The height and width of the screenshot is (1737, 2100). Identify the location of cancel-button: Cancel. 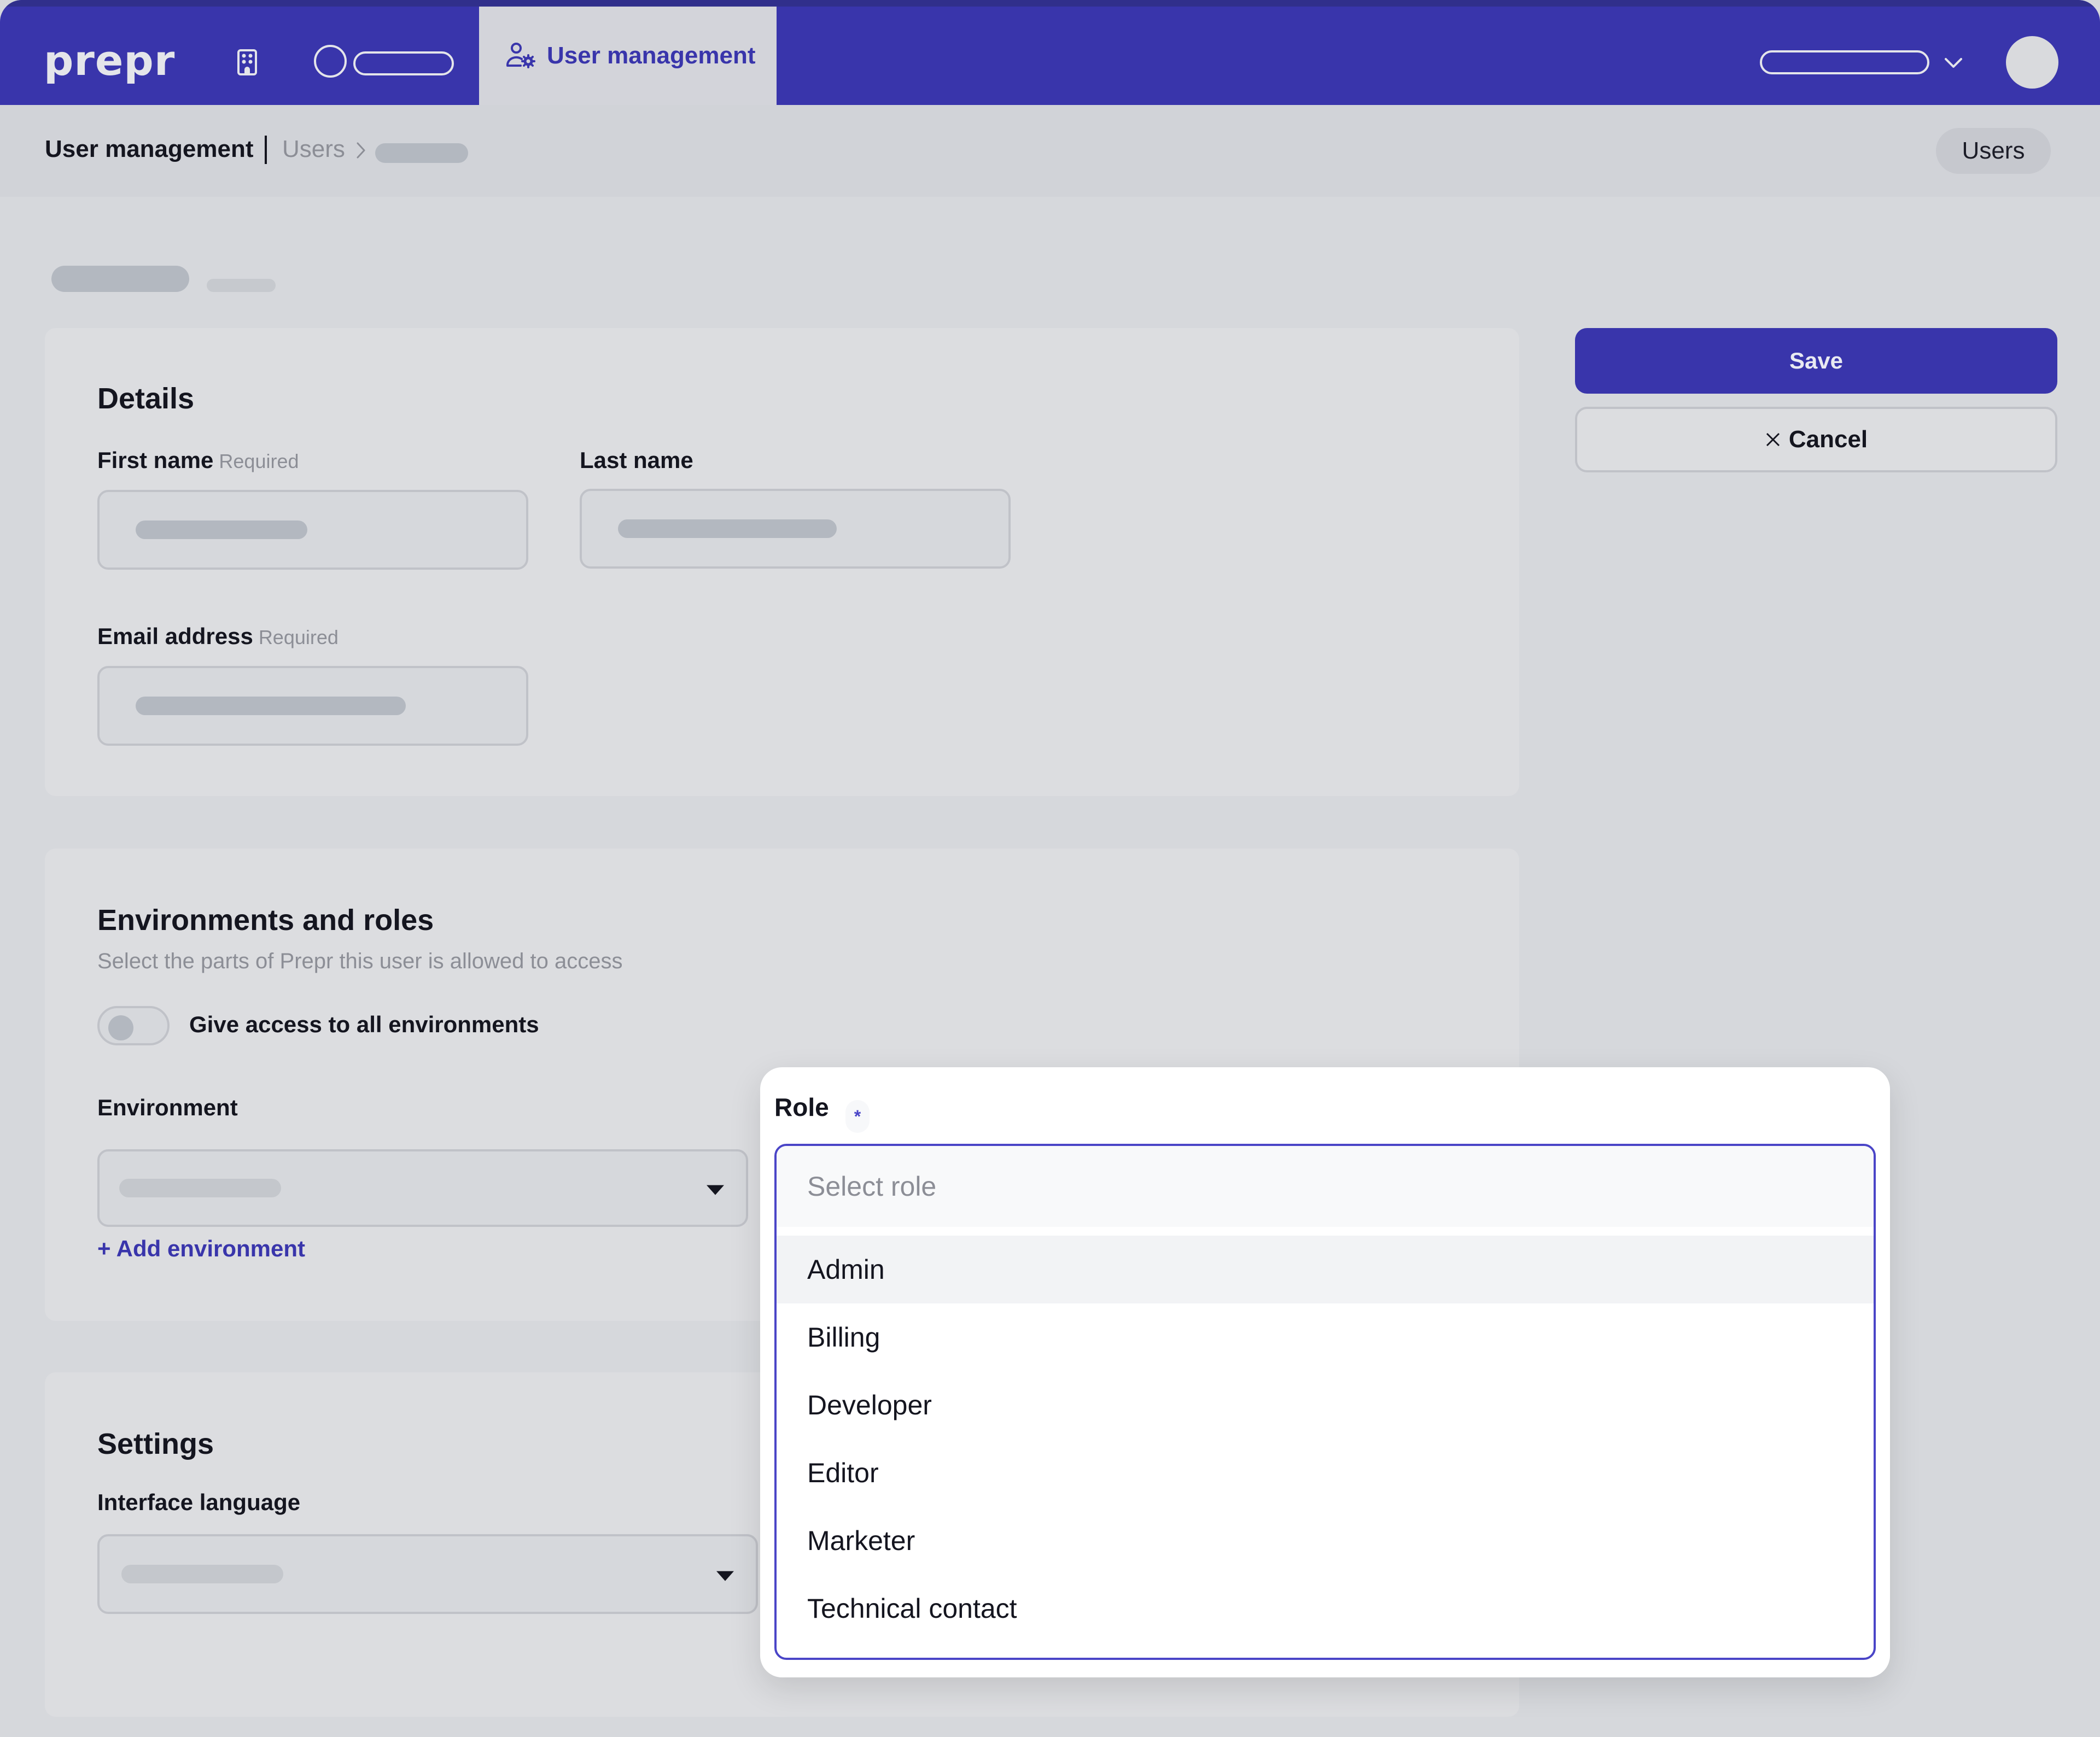
(1816, 439).